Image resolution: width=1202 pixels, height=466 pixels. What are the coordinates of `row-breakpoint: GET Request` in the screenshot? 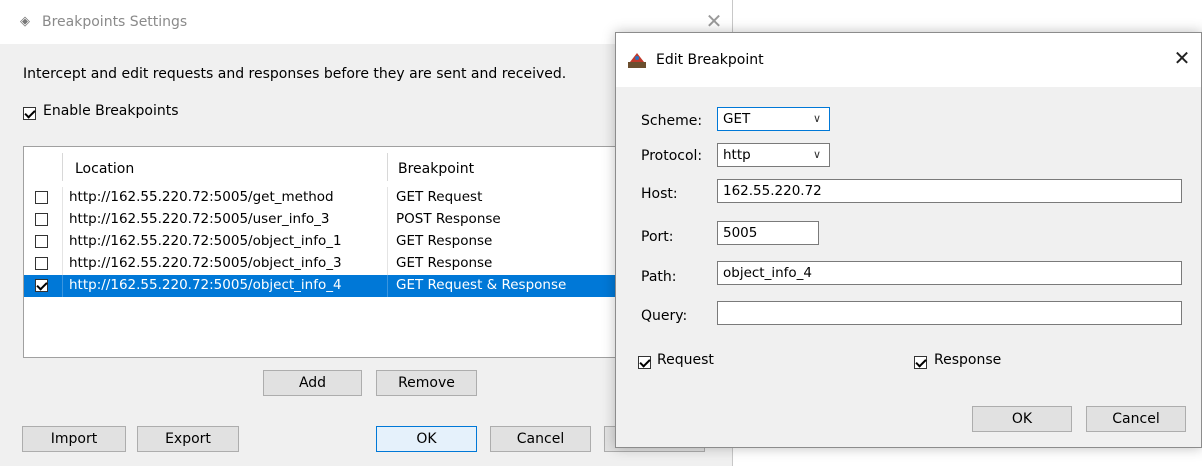 It's located at (439, 197).